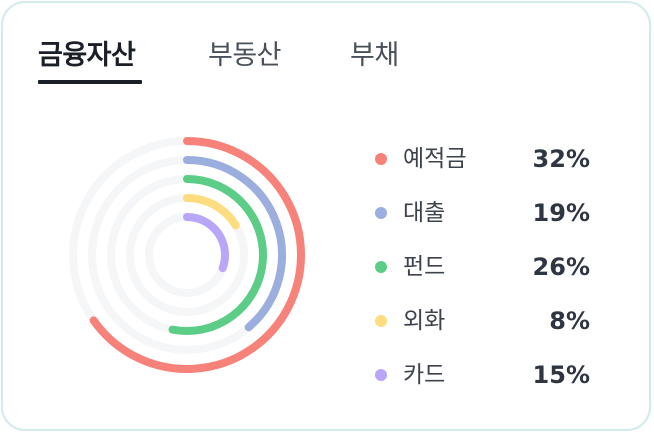  What do you see at coordinates (435, 159) in the screenshot?
I see `legend-label: 예적금` at bounding box center [435, 159].